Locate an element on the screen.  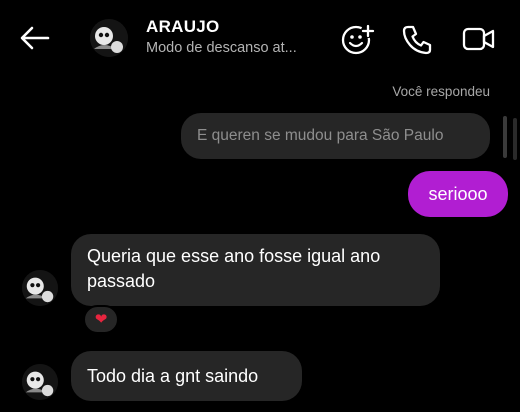
add-people-button is located at coordinates (358, 39).